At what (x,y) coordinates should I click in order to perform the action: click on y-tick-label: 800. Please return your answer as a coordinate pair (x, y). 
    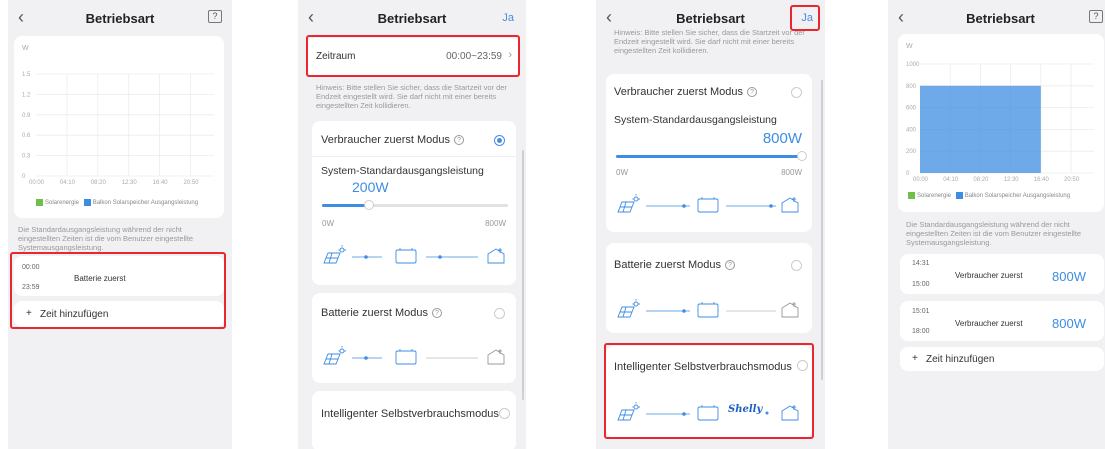
    Looking at the image, I should click on (911, 87).